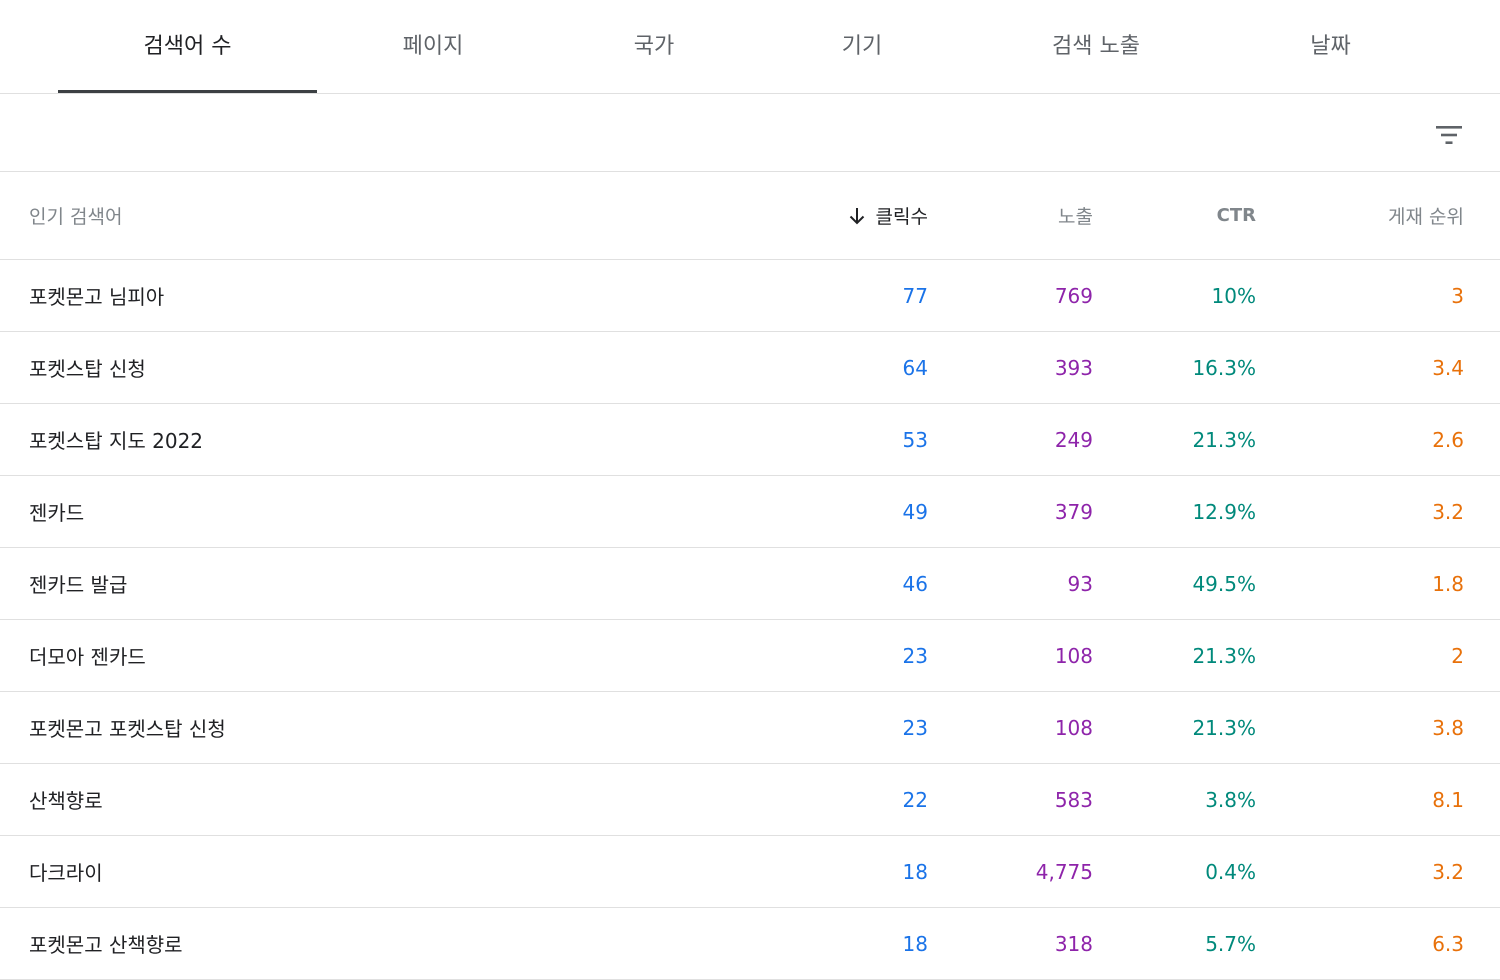  I want to click on position-cell: 6.3, so click(1448, 943).